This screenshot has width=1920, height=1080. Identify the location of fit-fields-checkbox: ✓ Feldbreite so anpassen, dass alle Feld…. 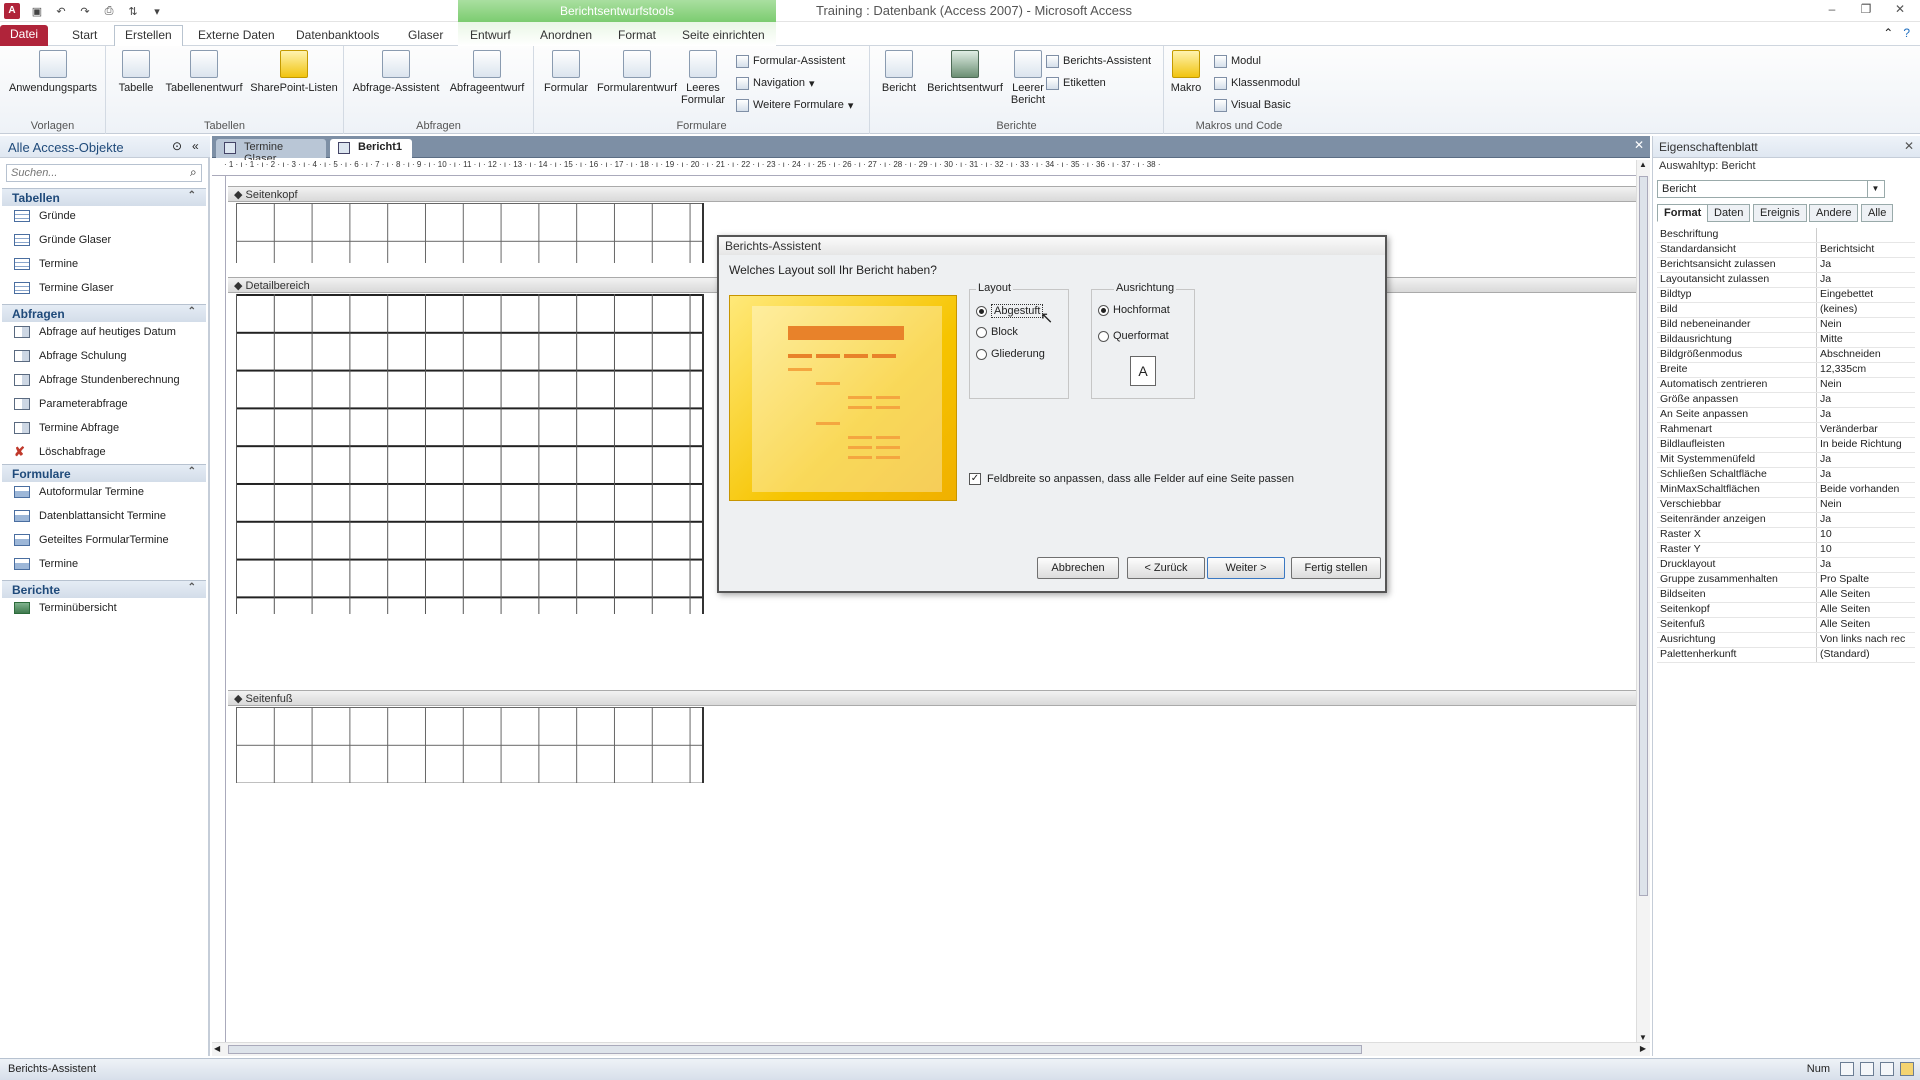
(1131, 479).